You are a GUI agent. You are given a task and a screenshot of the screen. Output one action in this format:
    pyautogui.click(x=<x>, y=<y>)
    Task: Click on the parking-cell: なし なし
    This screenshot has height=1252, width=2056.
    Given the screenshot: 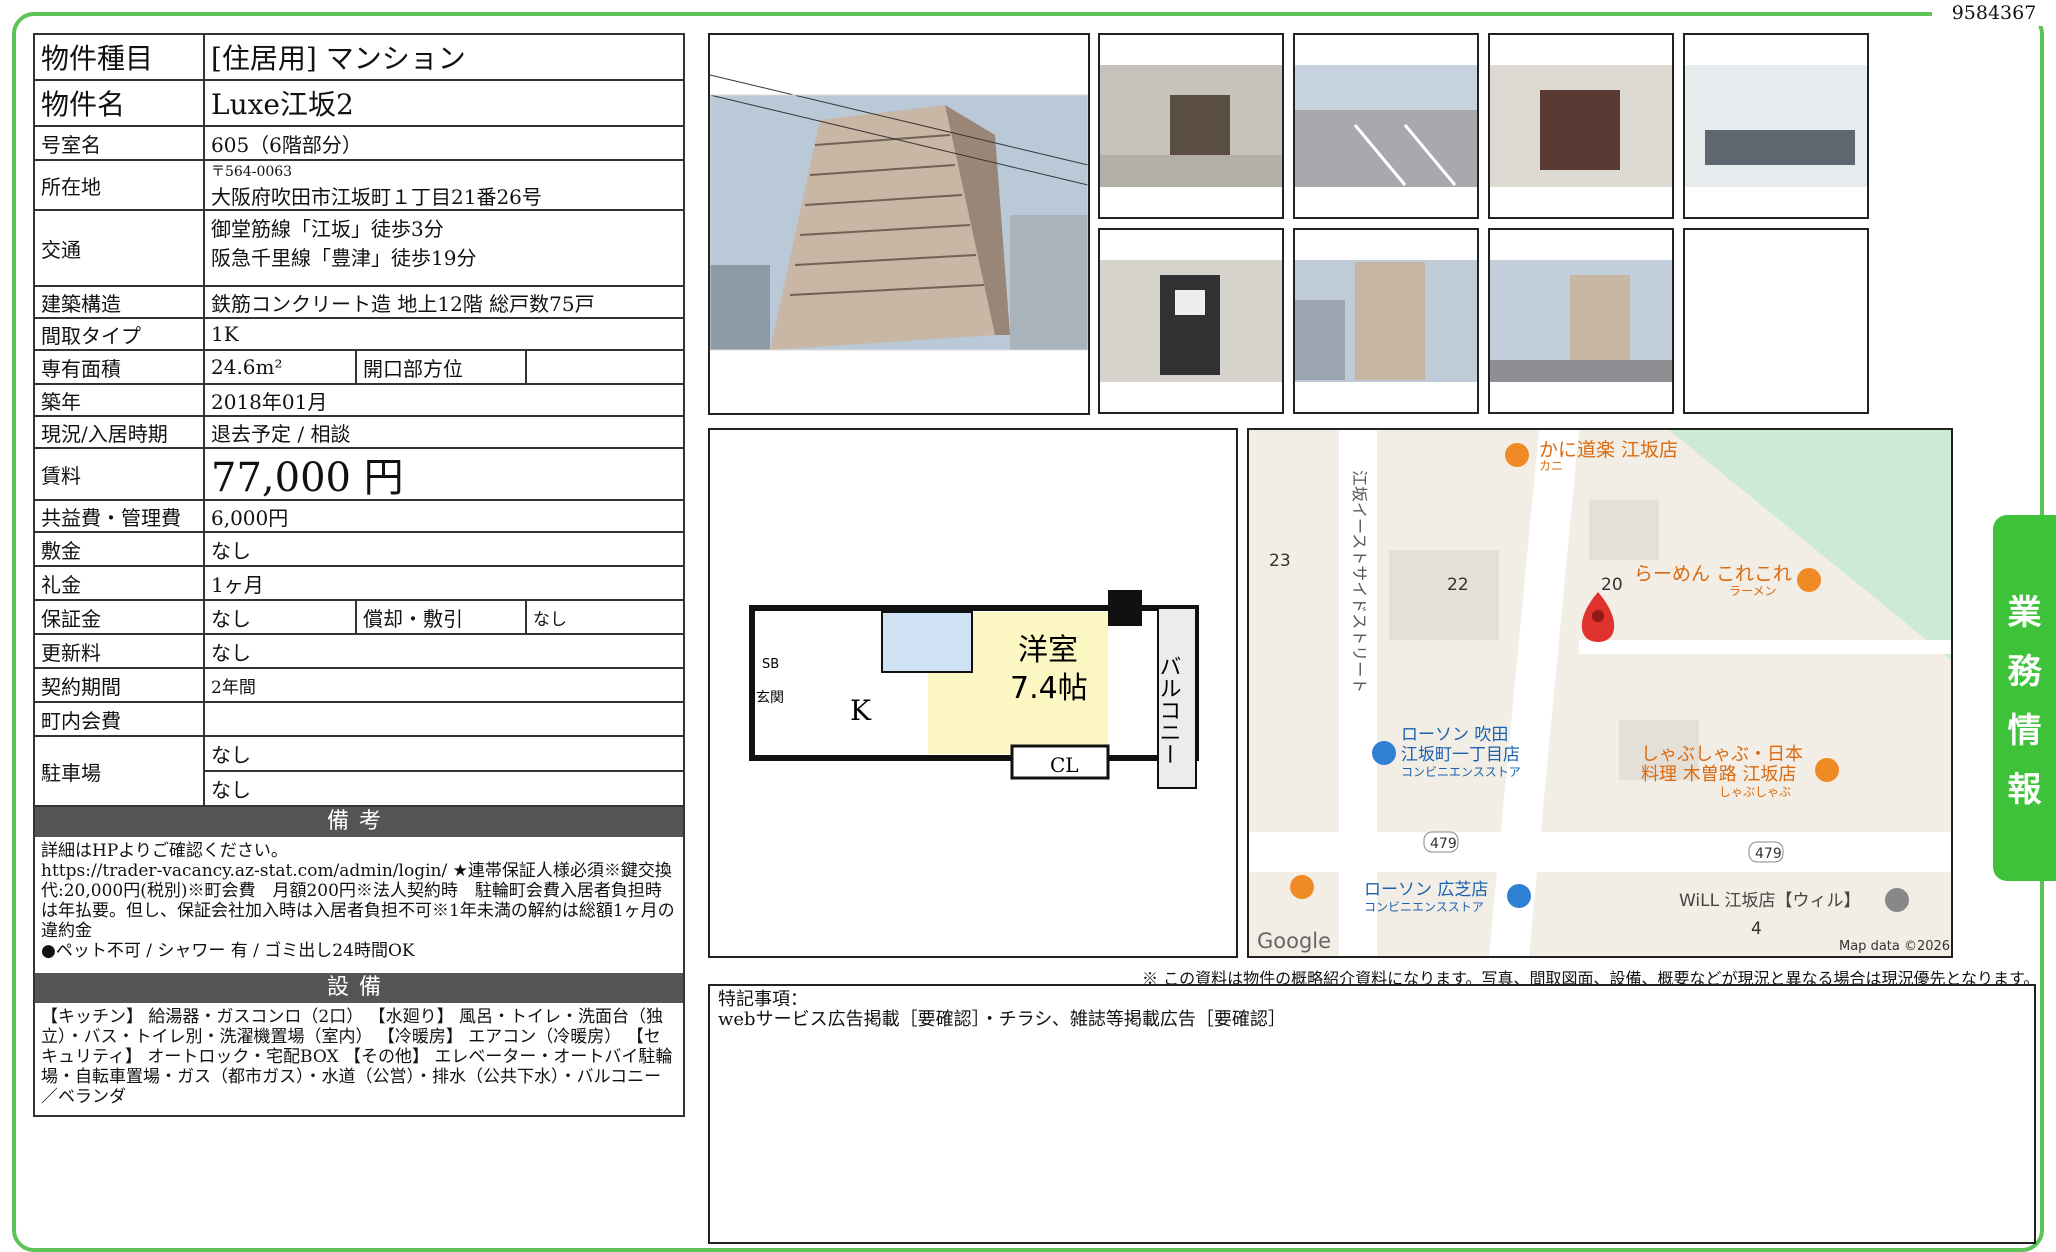 What is the action you would take?
    pyautogui.click(x=444, y=771)
    